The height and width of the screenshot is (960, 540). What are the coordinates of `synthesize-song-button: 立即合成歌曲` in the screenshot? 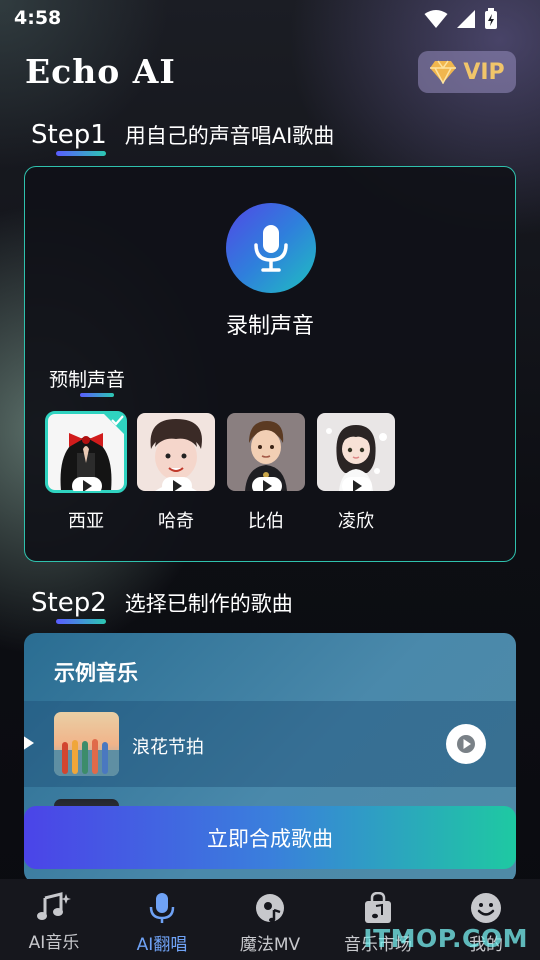 It's located at (270, 837).